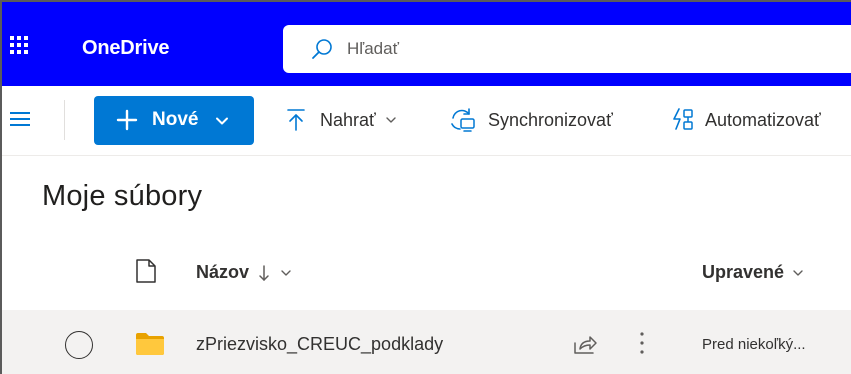 Image resolution: width=851 pixels, height=374 pixels. Describe the element at coordinates (642, 343) in the screenshot. I see `more-options-icon` at that location.